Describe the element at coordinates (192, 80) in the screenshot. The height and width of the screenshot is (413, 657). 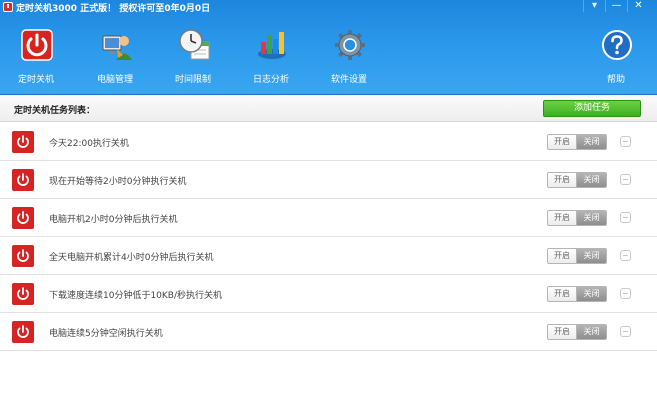
I see `toolbar-label: 时间限制` at that location.